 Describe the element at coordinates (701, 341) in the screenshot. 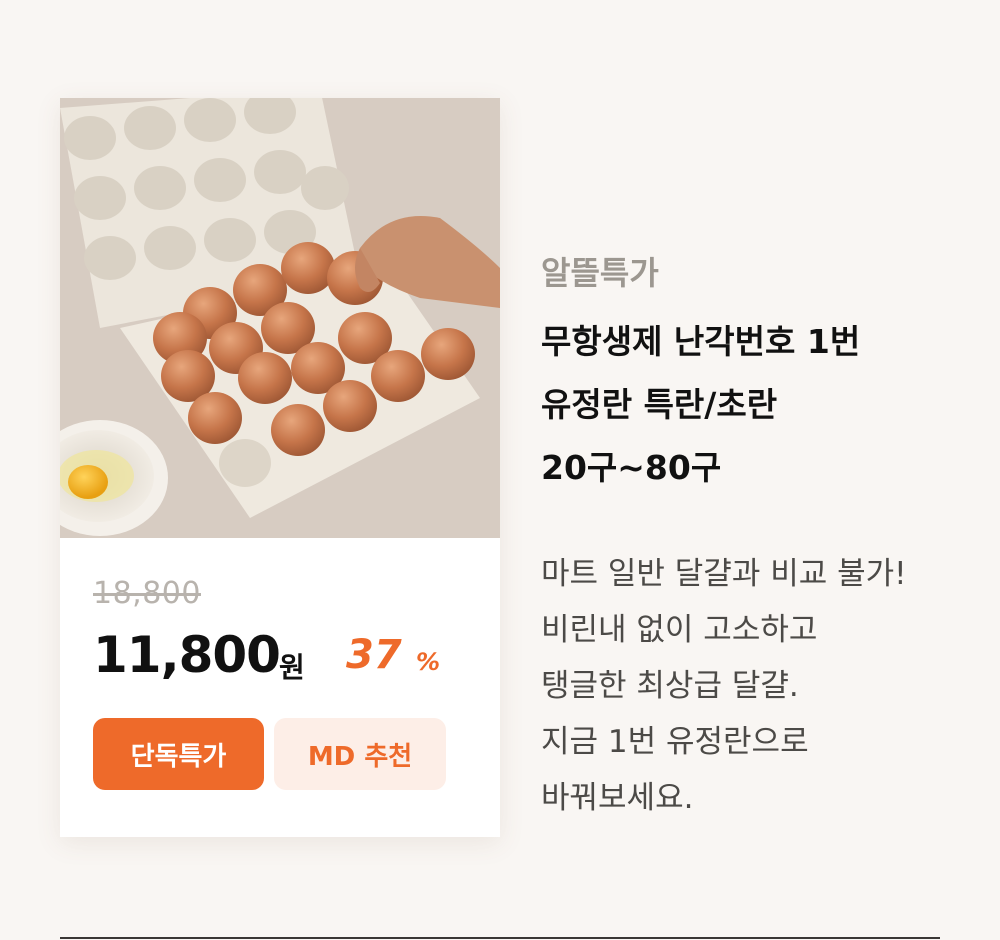

I see `title-line: 무항생제 난각번호 1번` at that location.